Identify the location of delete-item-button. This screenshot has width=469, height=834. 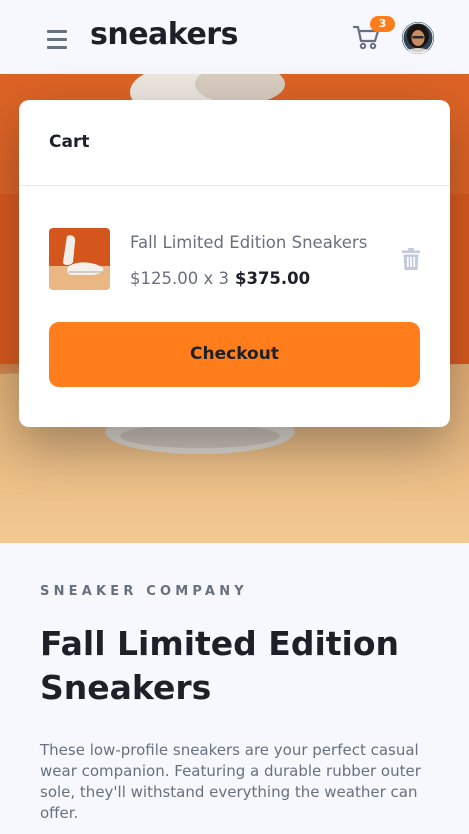
(411, 259).